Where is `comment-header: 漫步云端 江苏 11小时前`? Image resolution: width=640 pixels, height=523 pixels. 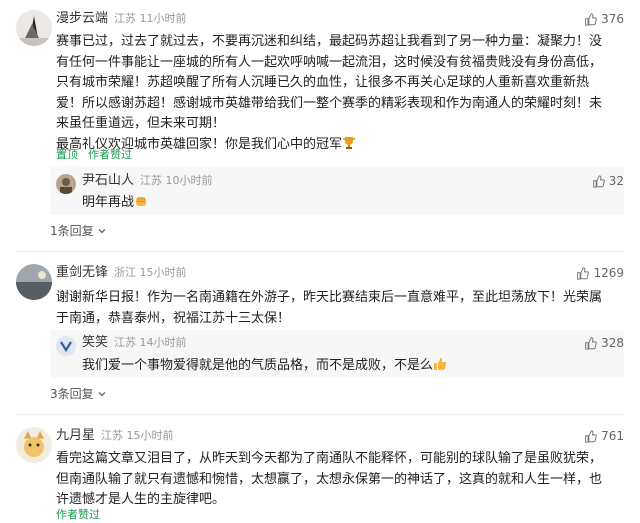
comment-header: 漫步云端 江苏 11小时前 is located at coordinates (121, 19).